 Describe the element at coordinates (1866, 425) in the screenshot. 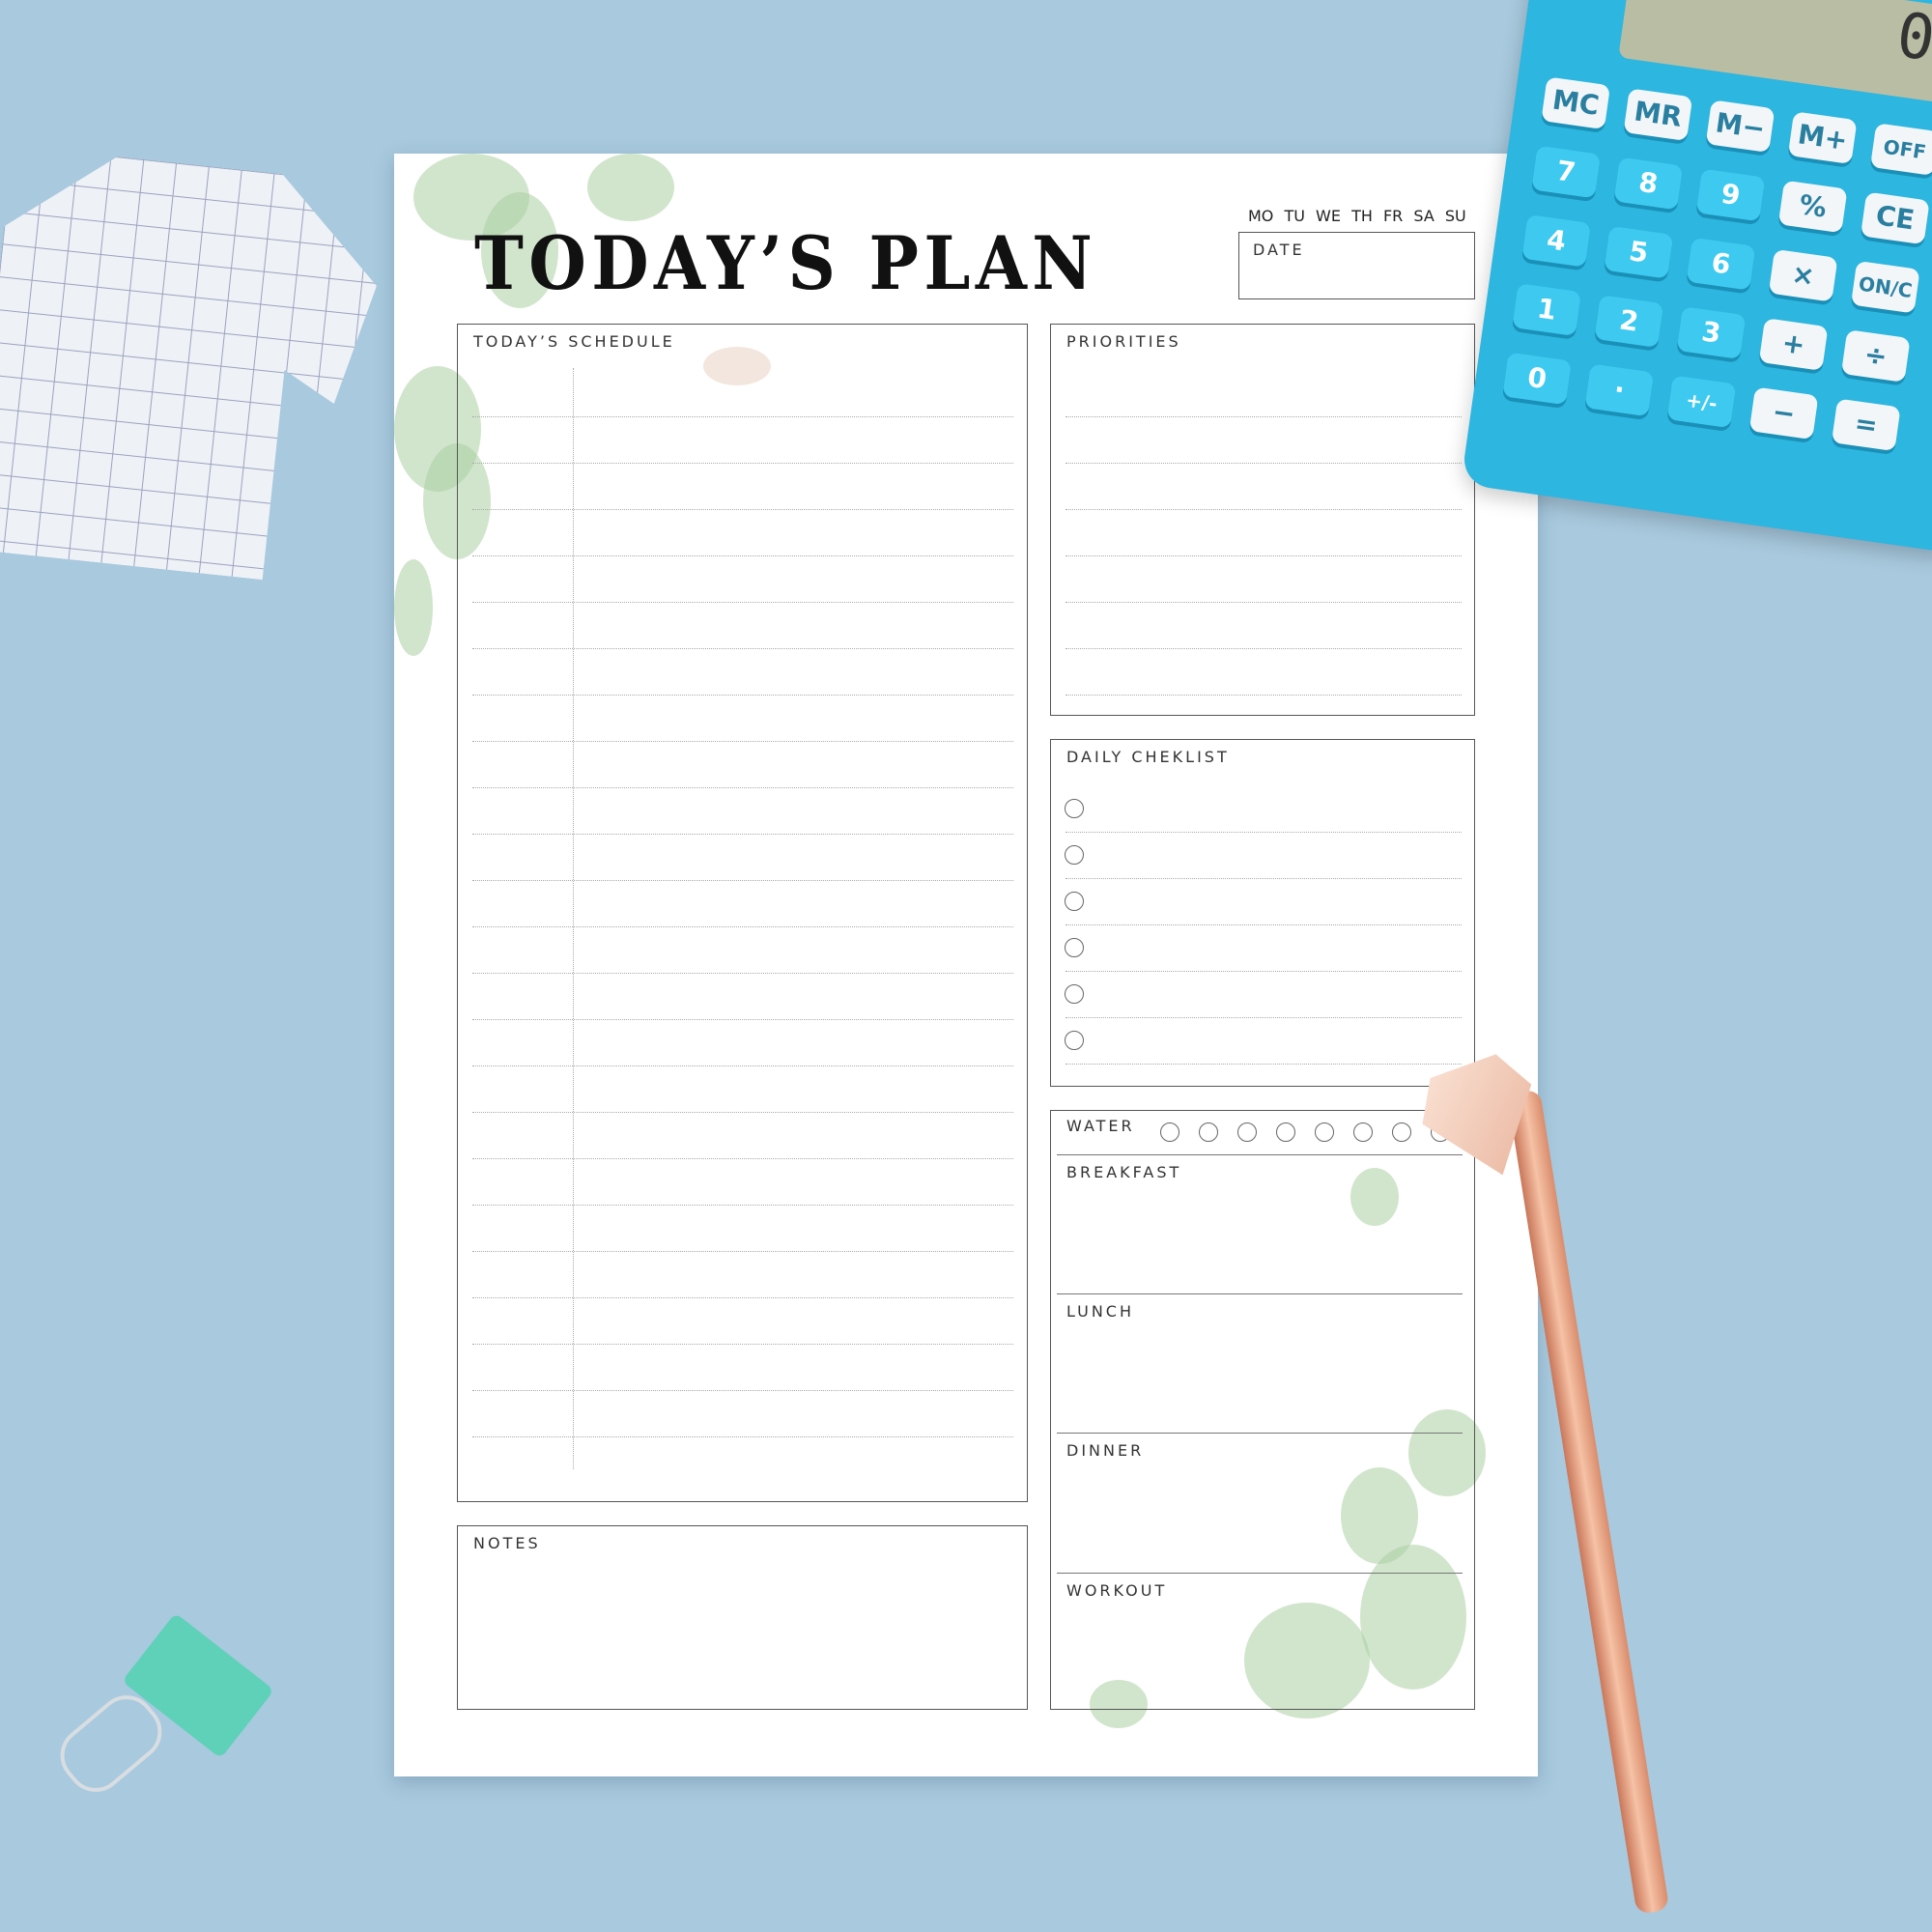

I see `calculator-key: =` at that location.